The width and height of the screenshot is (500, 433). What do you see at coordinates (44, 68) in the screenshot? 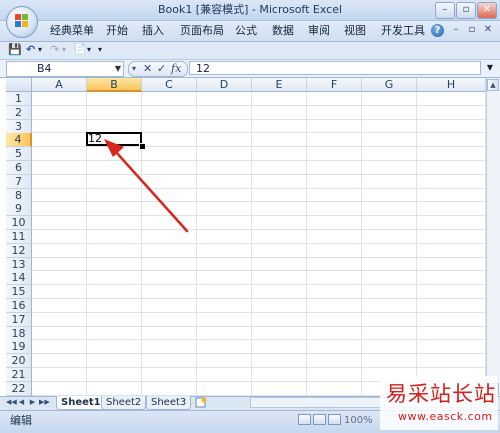
I see `name-box-value: B4` at bounding box center [44, 68].